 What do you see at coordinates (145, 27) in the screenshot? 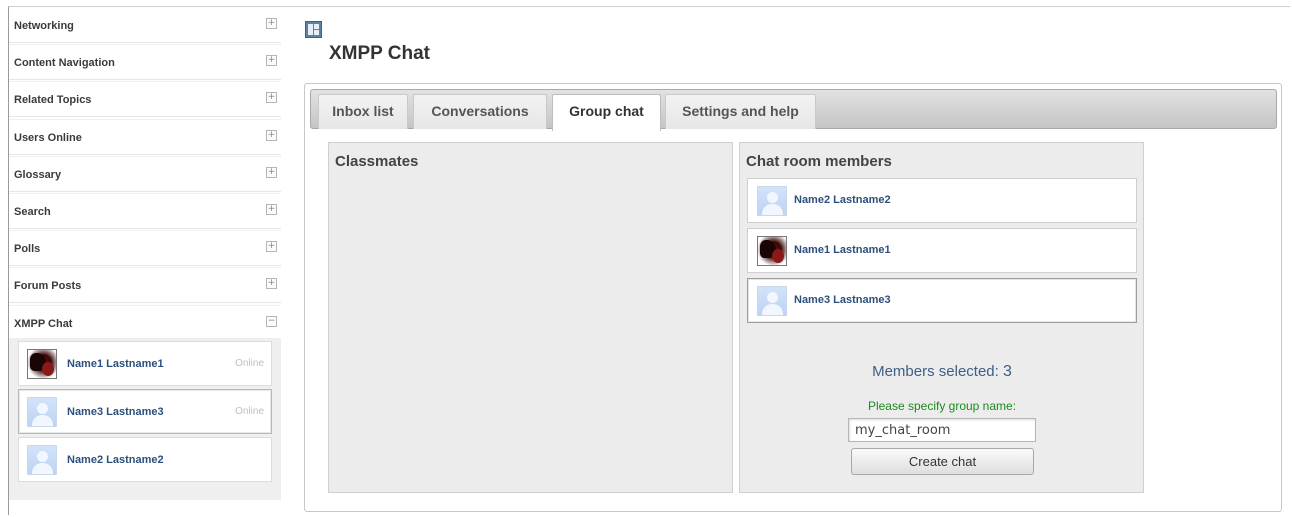
I see `block-networking: Networking +` at bounding box center [145, 27].